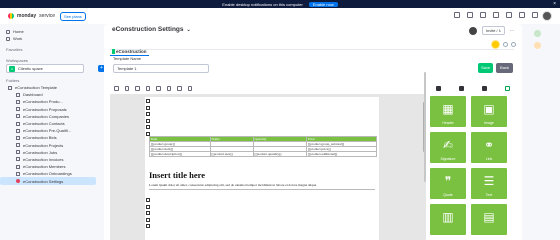 The image size is (560, 240). I want to click on preview-icon, so click(137, 88).